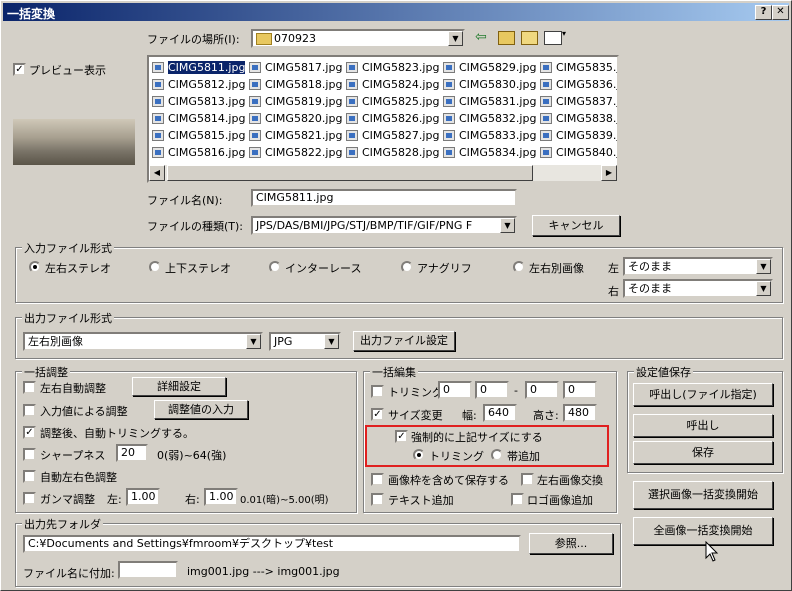 The image size is (792, 591). I want to click on trim-value-4: 0, so click(580, 390).